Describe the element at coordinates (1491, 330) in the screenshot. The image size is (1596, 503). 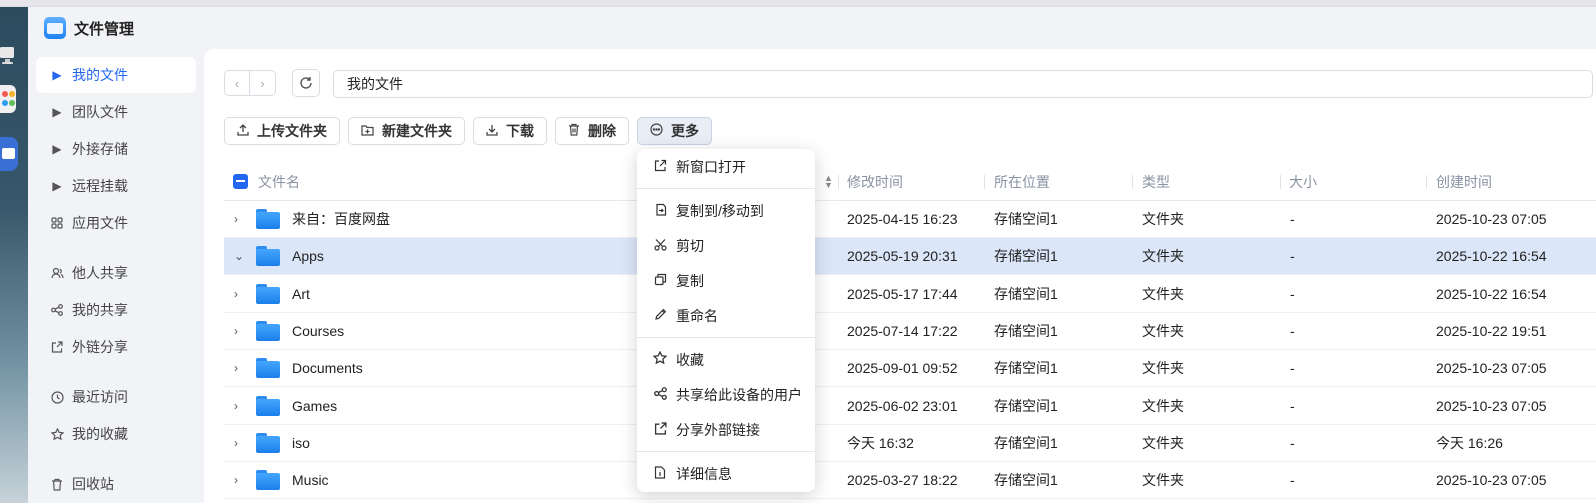
I see `created-time: 2025-10-22 19:51` at that location.